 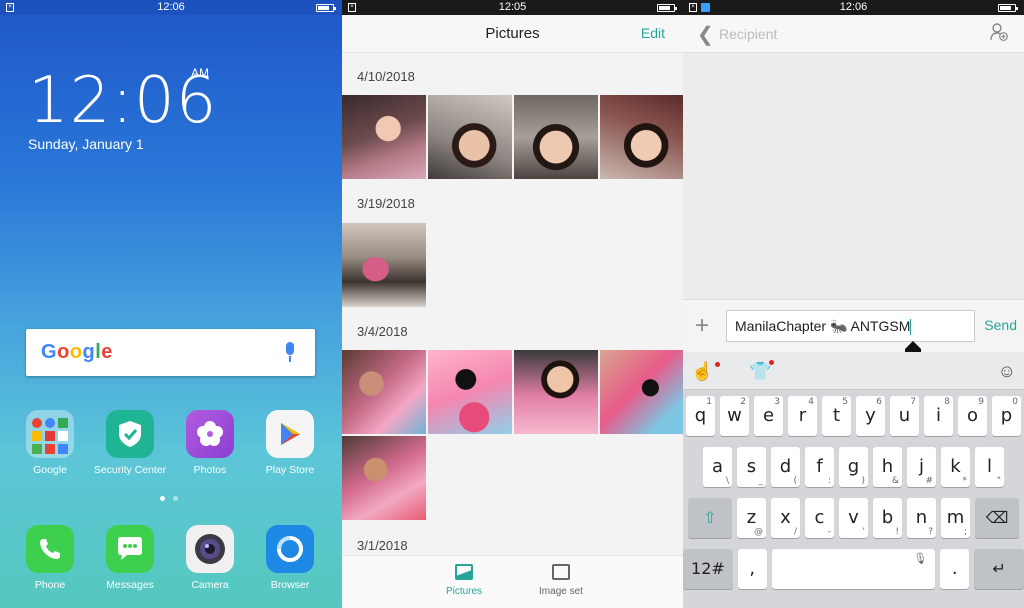 I want to click on key-u: u7, so click(x=904, y=416).